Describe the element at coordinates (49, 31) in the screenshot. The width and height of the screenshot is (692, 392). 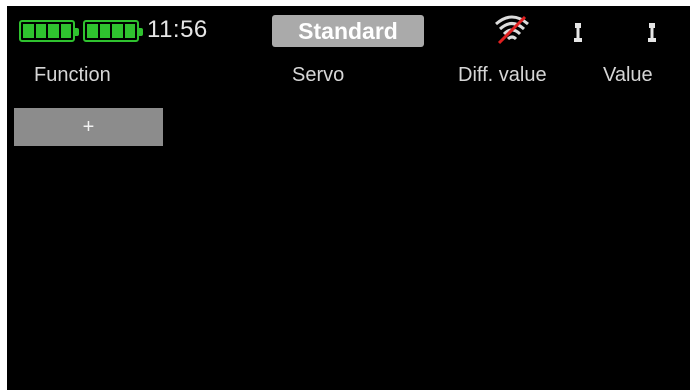
I see `transmitter-battery-icon` at that location.